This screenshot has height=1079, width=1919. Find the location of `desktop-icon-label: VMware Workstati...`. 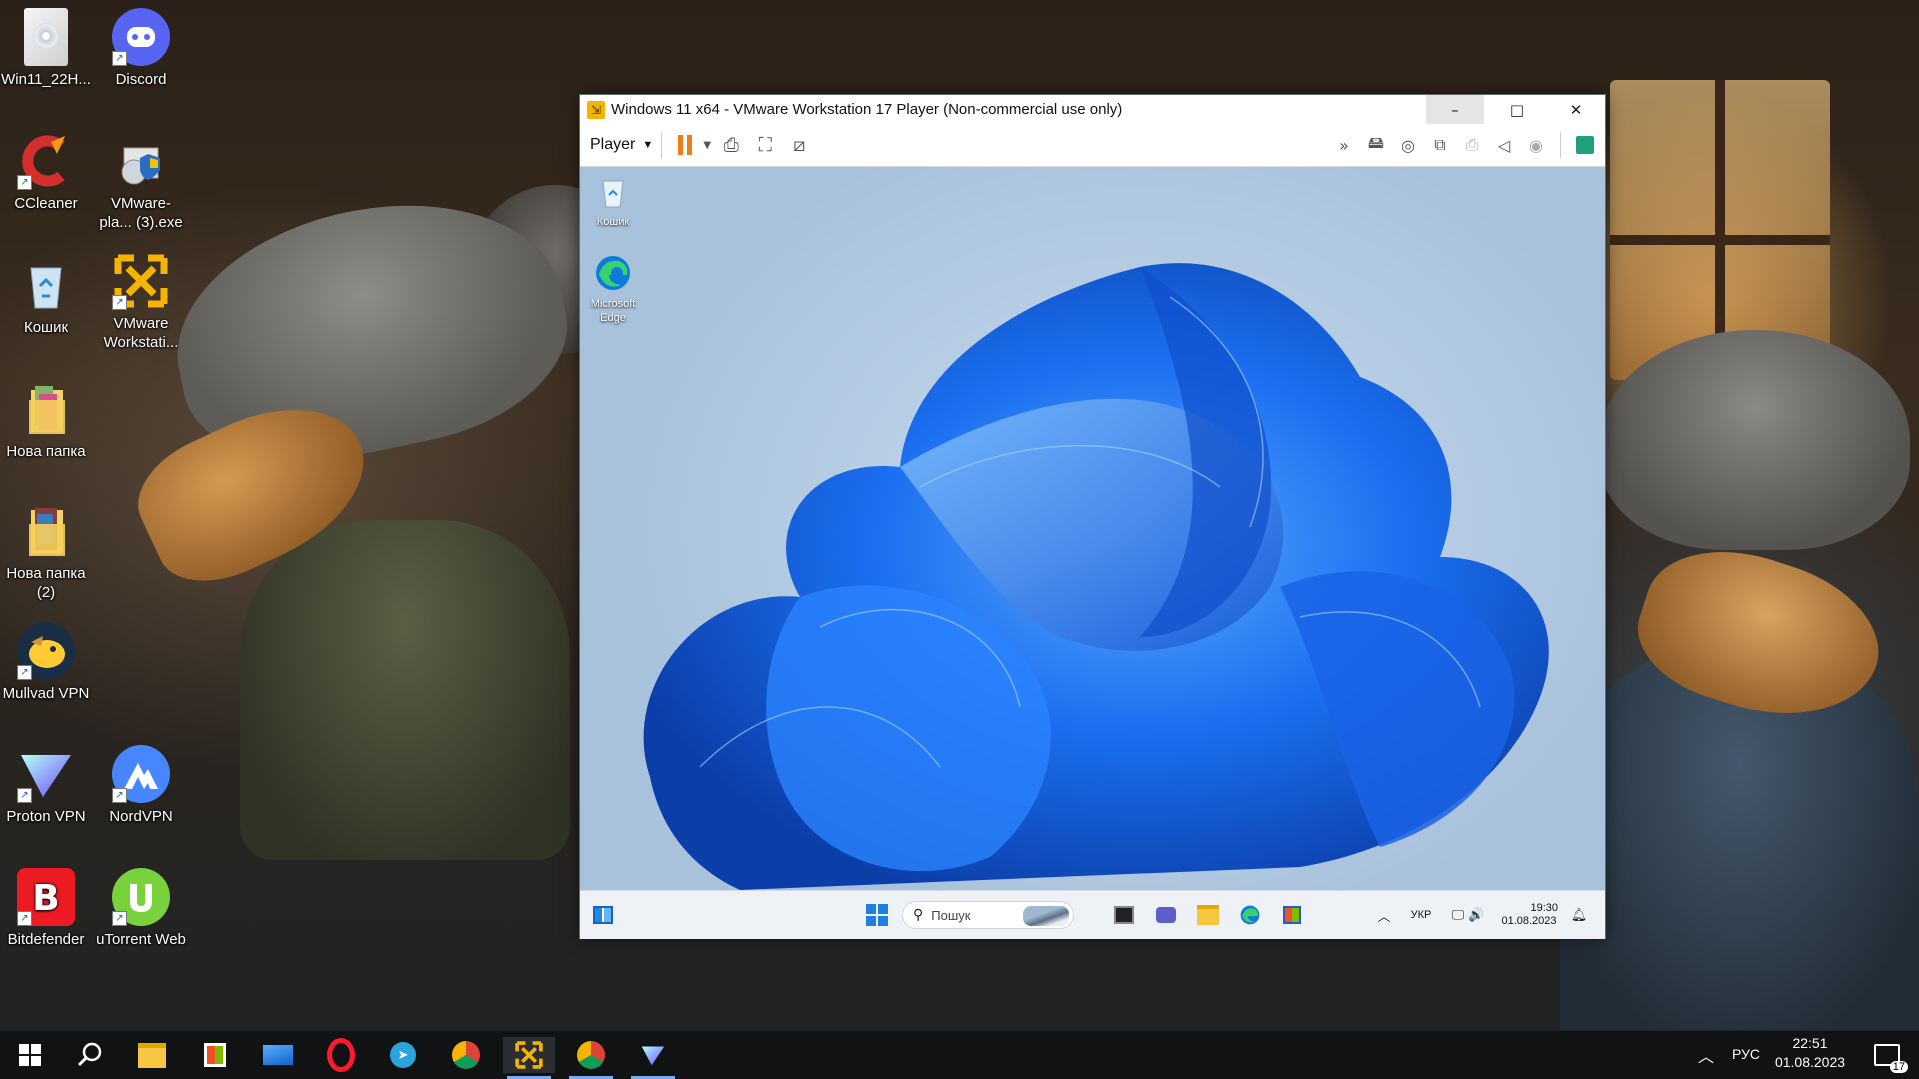

desktop-icon-label: VMware Workstati... is located at coordinates (141, 333).